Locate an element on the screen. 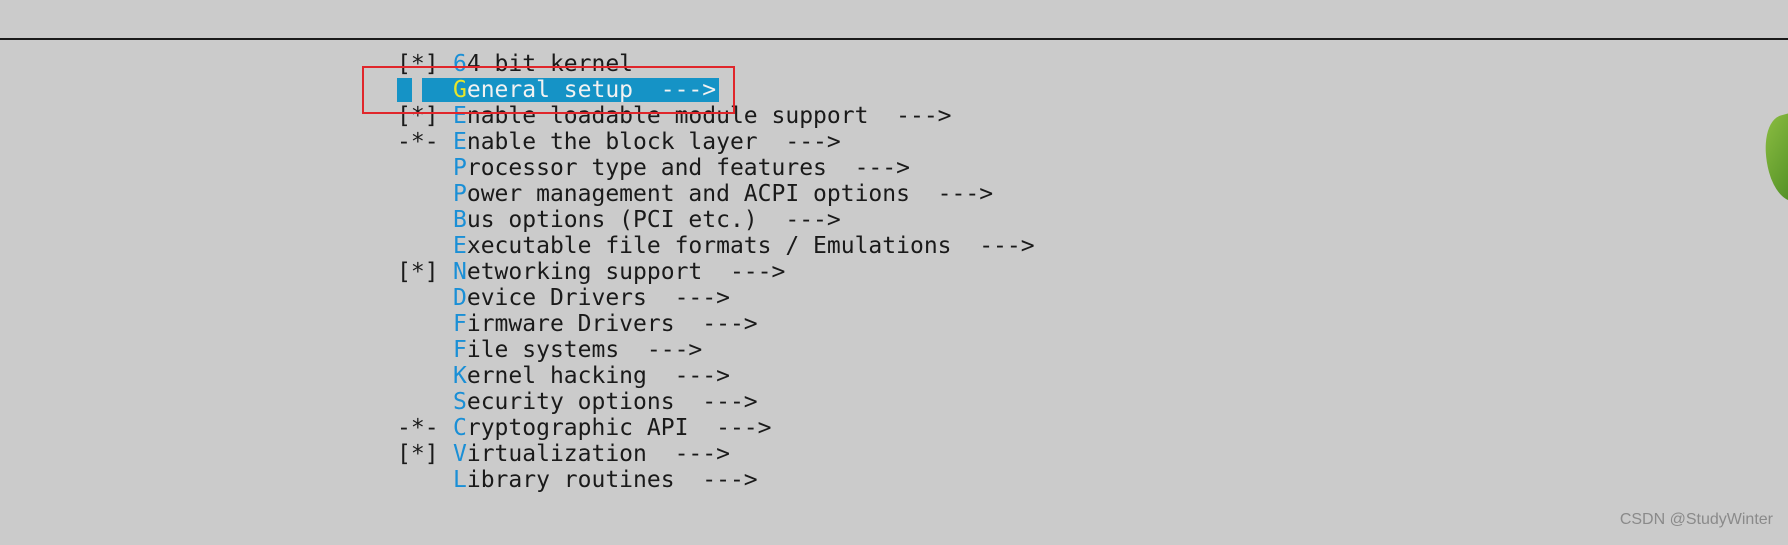 The height and width of the screenshot is (545, 1788). menu-item: Device Drivers ---> is located at coordinates (716, 298).